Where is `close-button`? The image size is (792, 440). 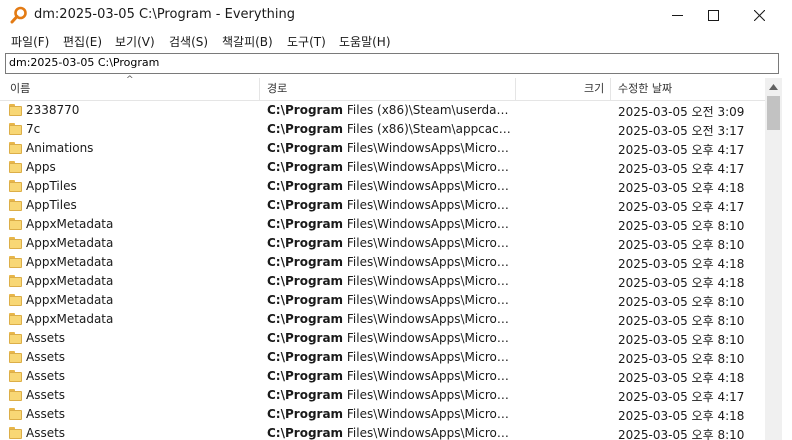
close-button is located at coordinates (759, 15).